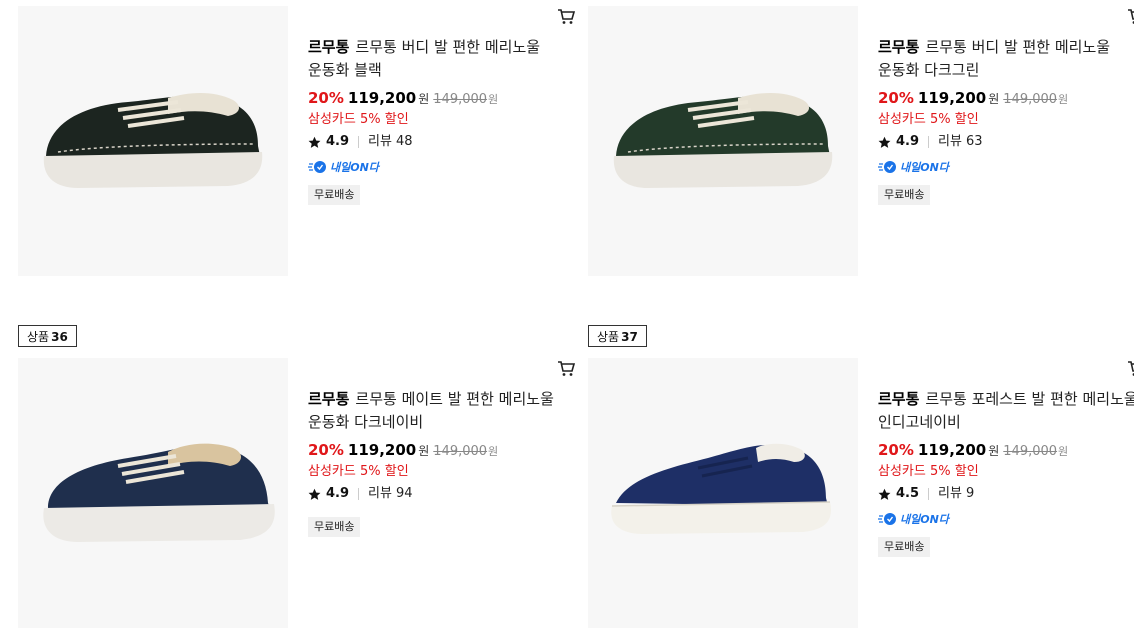 Image resolution: width=1134 pixels, height=628 pixels. I want to click on rating-score: 4.5, so click(908, 493).